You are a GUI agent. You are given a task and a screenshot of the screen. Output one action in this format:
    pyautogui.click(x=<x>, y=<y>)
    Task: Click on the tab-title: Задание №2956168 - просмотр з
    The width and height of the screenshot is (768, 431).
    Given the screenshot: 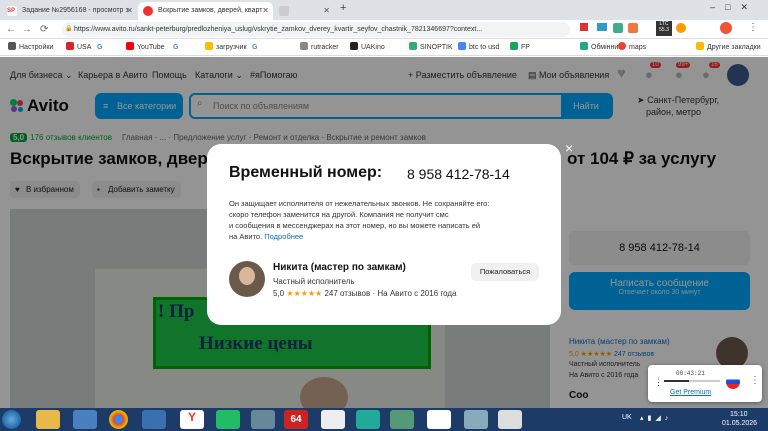 What is the action you would take?
    pyautogui.click(x=75, y=10)
    